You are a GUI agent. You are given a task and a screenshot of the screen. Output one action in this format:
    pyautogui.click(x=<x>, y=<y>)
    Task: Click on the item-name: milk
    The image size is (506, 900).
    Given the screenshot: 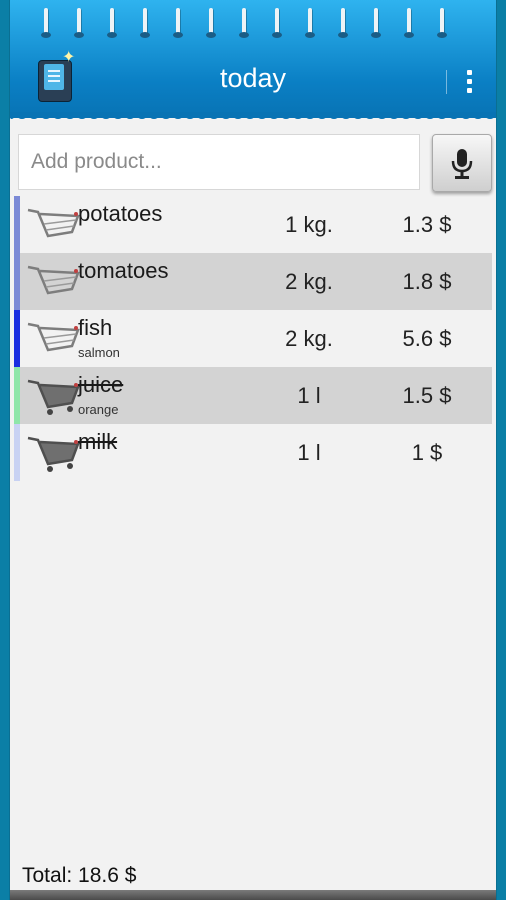 What is the action you would take?
    pyautogui.click(x=98, y=441)
    